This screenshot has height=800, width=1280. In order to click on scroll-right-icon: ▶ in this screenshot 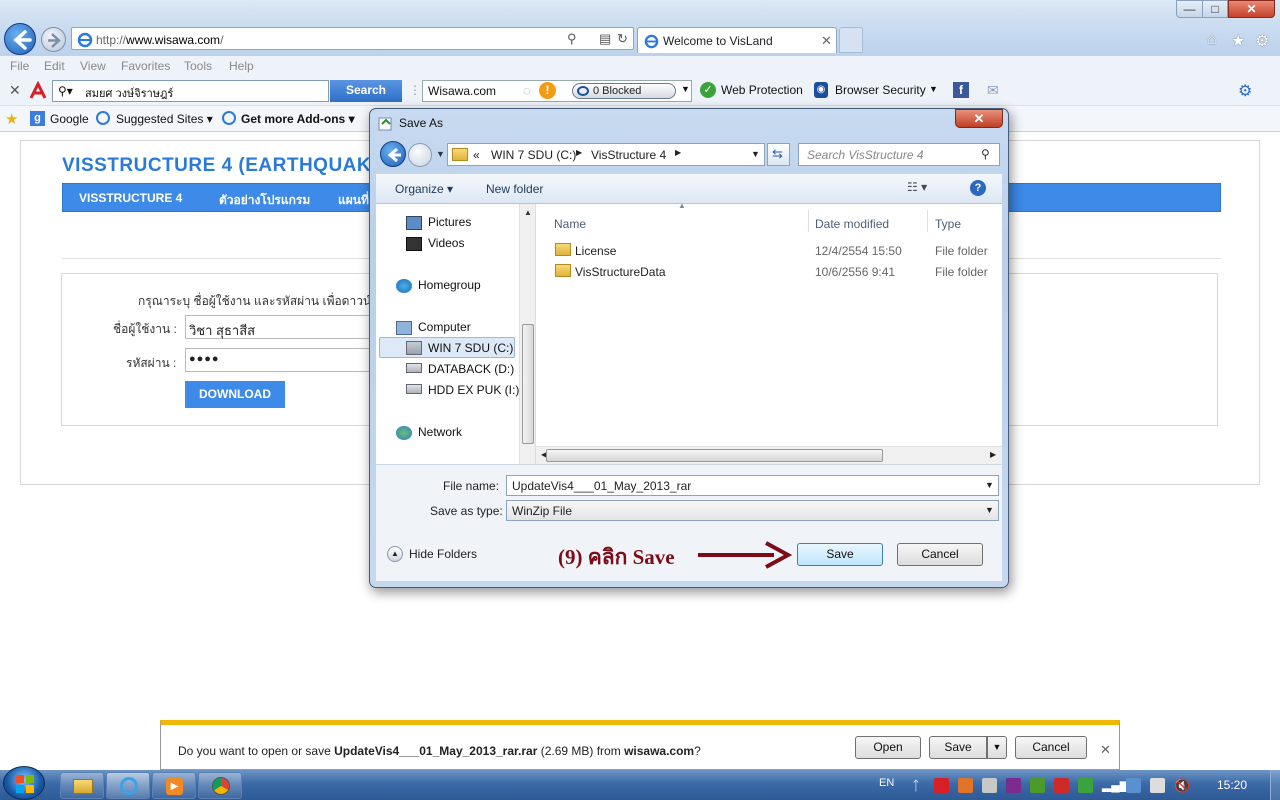, I will do `click(993, 454)`.